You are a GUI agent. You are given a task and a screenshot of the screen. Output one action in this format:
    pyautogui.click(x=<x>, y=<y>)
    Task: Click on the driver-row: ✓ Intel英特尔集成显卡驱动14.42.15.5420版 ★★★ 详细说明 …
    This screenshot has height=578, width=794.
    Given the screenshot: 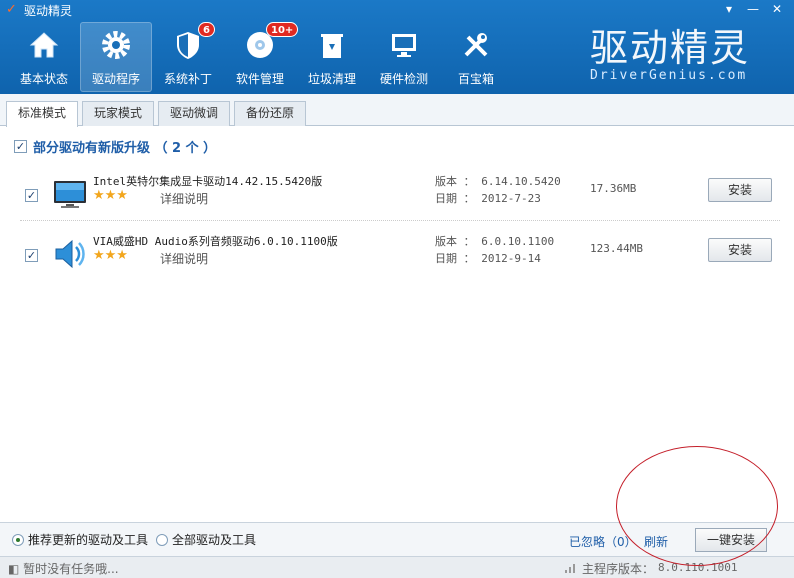 What is the action you would take?
    pyautogui.click(x=399, y=198)
    